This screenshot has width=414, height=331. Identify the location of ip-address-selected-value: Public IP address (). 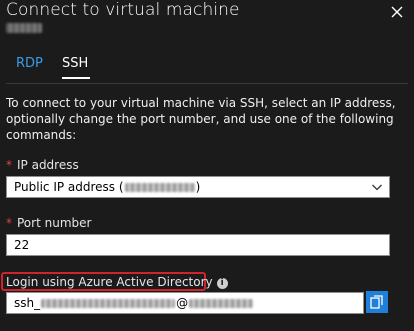
(107, 187).